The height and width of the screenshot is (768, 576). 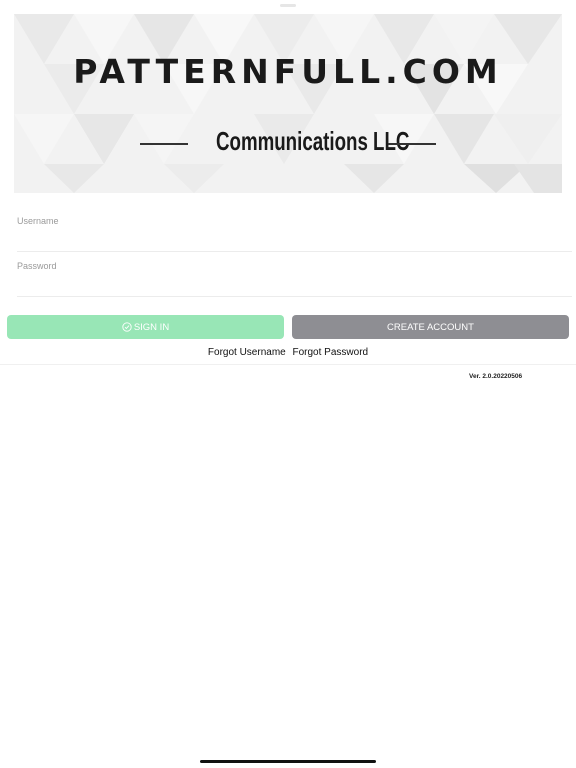 I want to click on password-input, so click(x=294, y=284).